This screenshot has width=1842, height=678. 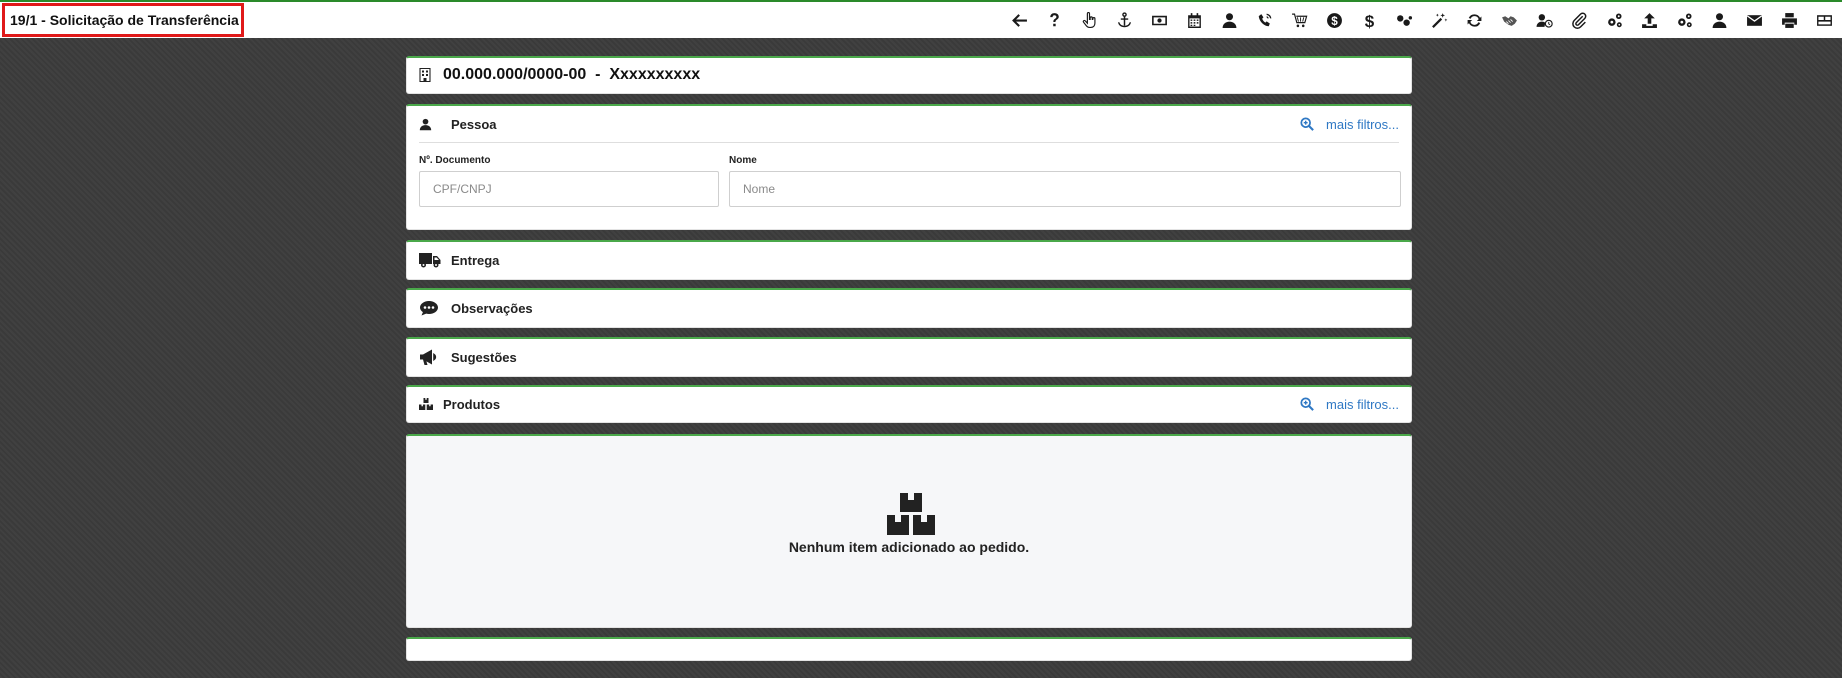 I want to click on money-bill-icon, so click(x=1159, y=20).